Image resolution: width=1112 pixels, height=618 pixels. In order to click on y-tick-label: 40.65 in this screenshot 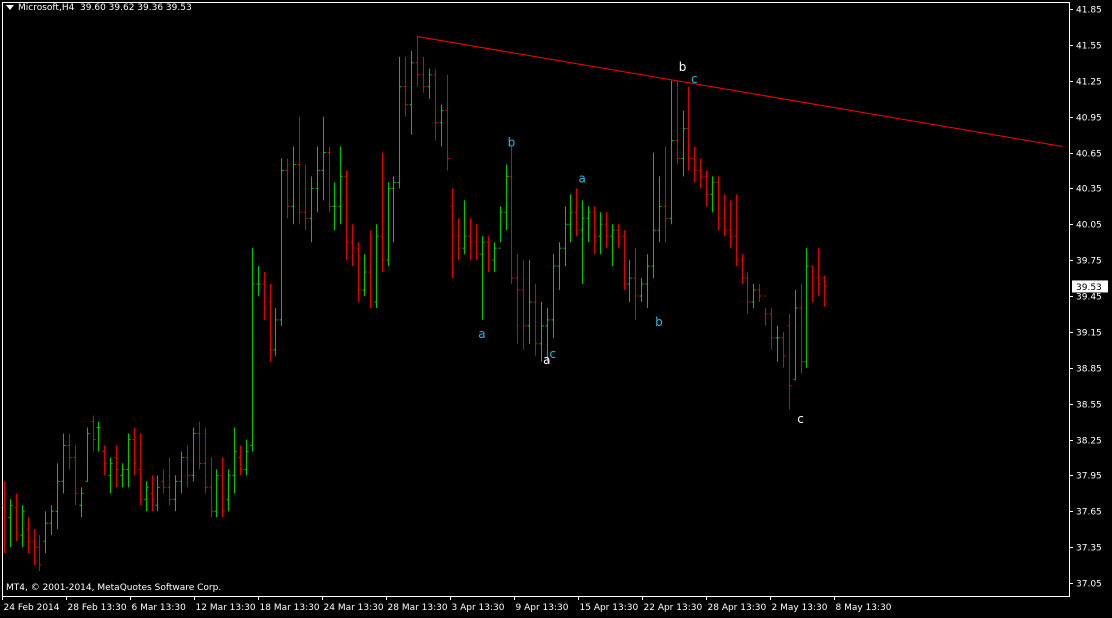, I will do `click(1089, 155)`.